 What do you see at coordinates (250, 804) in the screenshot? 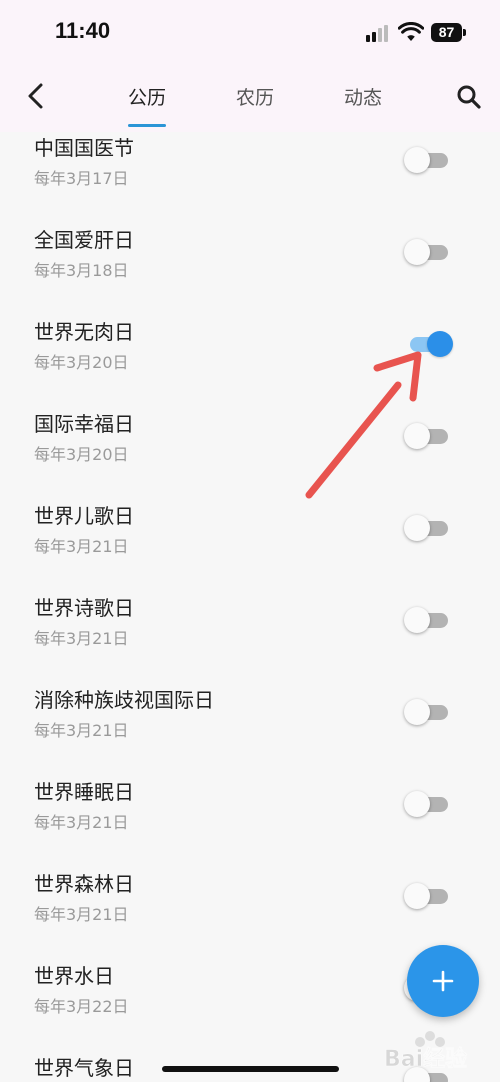
I see `list-item: 世界睡眠日每年3月21日` at bounding box center [250, 804].